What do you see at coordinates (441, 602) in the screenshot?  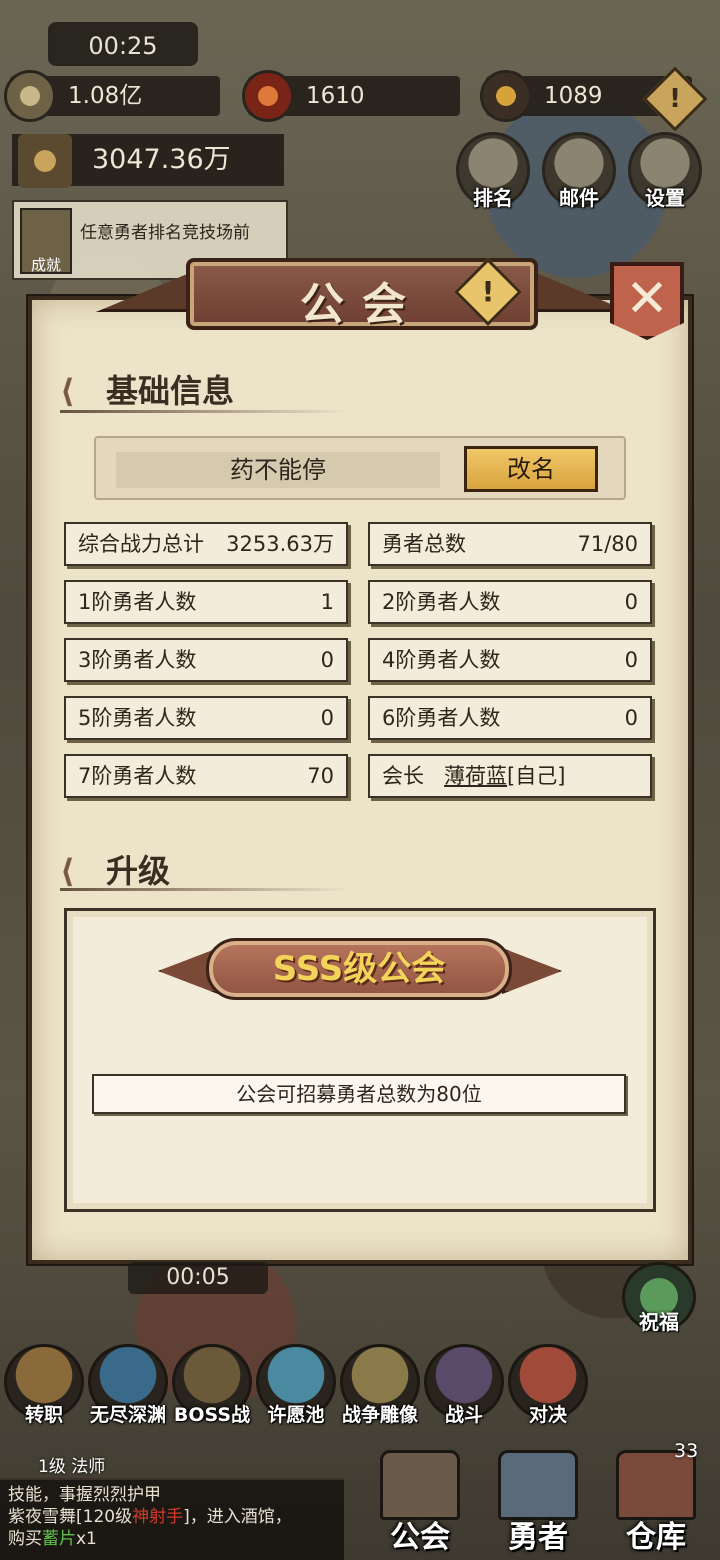 I see `stat-label: 2阶勇者人数` at bounding box center [441, 602].